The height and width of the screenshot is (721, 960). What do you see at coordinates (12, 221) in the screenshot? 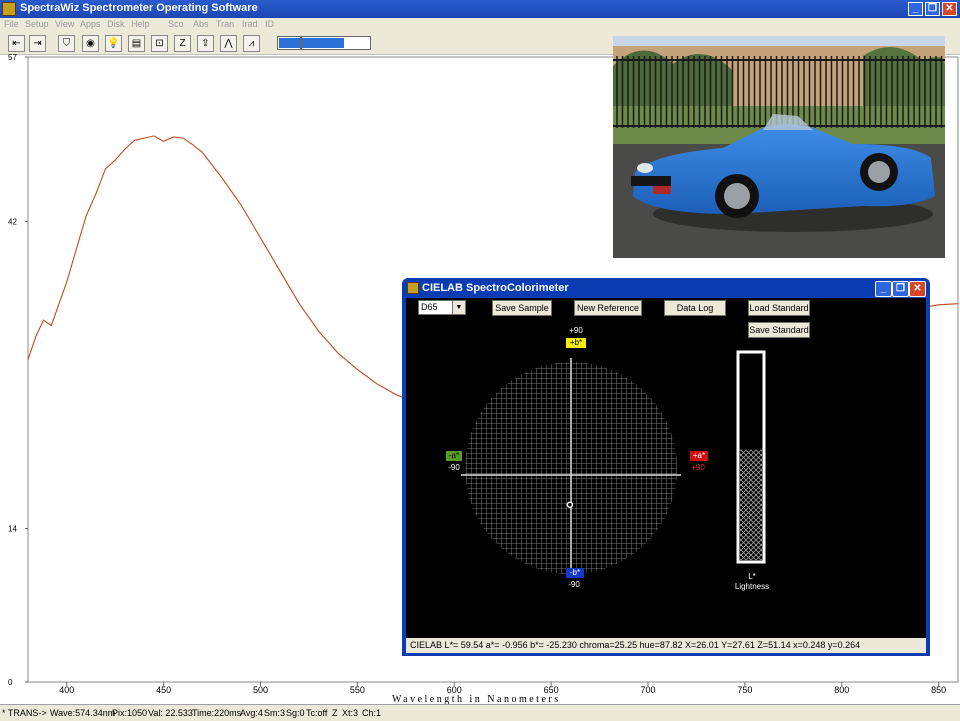
I see `y-tick-label: 42` at bounding box center [12, 221].